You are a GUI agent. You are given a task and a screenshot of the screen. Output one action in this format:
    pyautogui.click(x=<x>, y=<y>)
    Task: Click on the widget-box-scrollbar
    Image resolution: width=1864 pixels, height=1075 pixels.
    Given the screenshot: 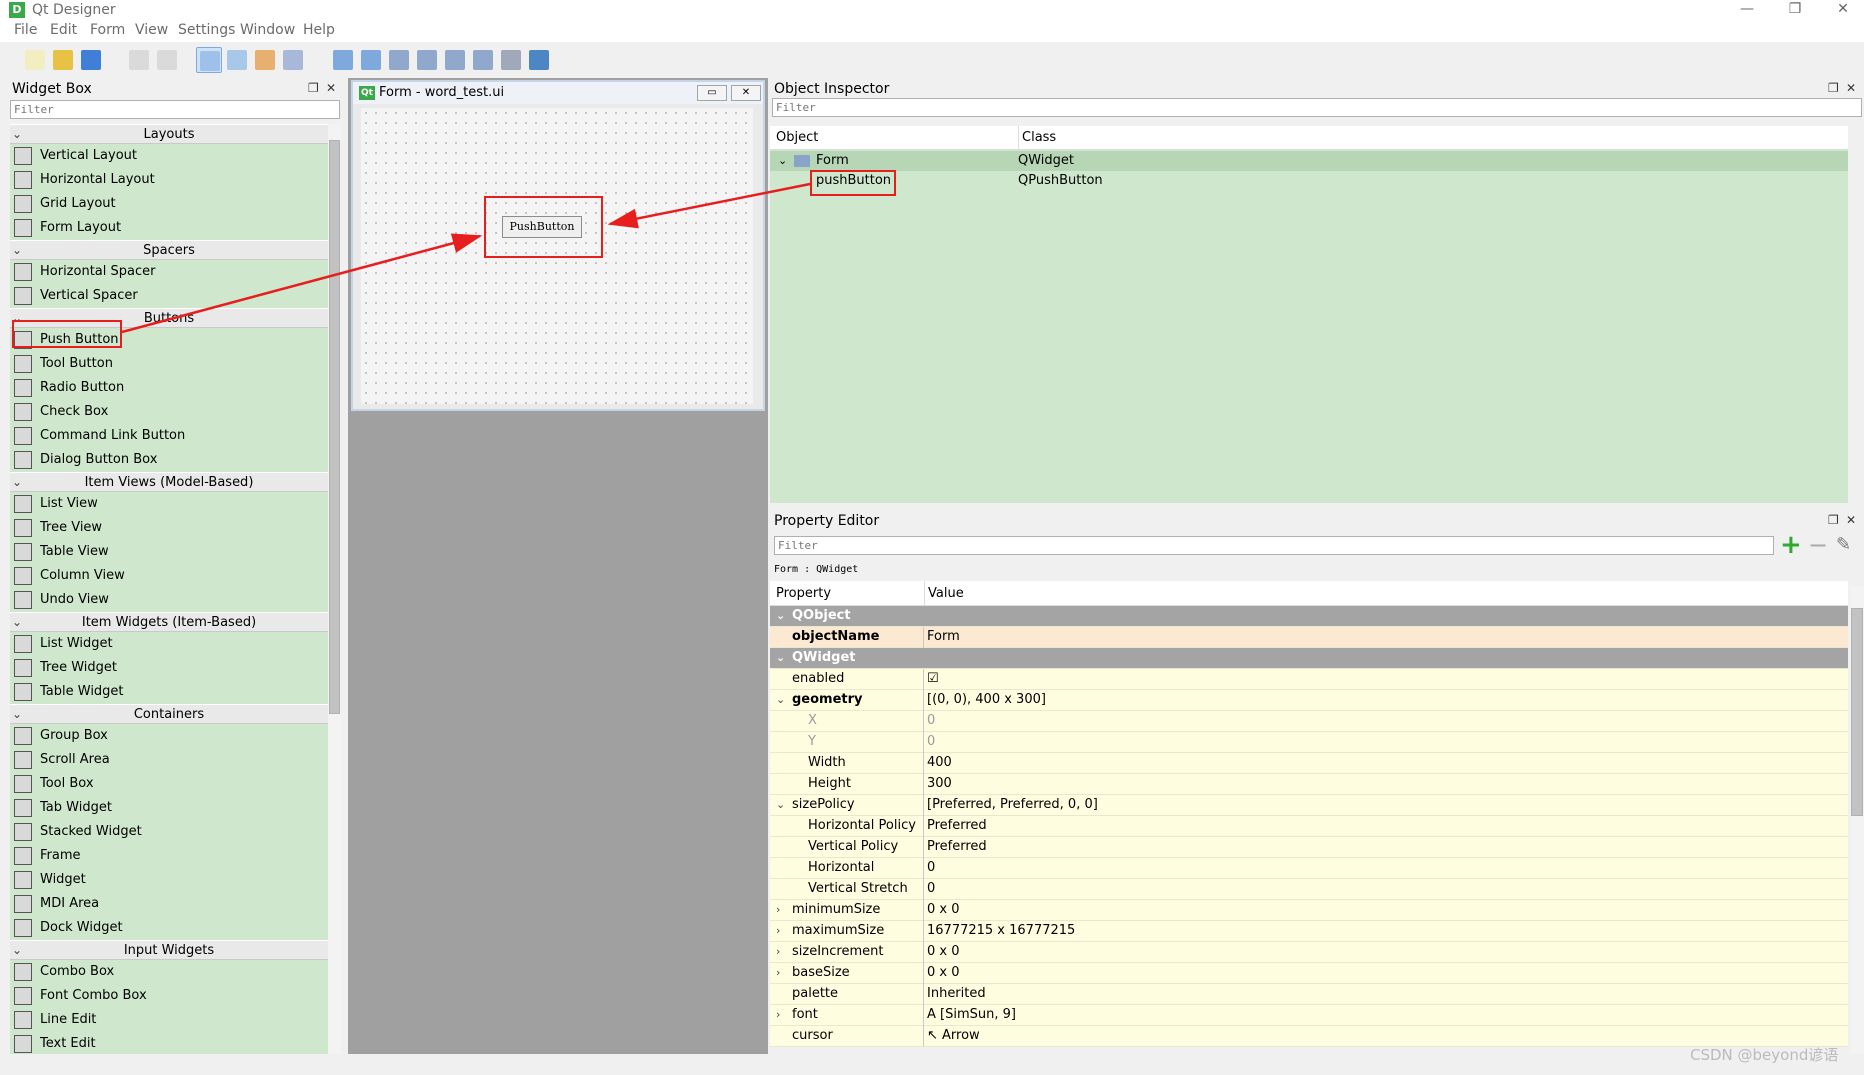 What is the action you would take?
    pyautogui.click(x=334, y=589)
    